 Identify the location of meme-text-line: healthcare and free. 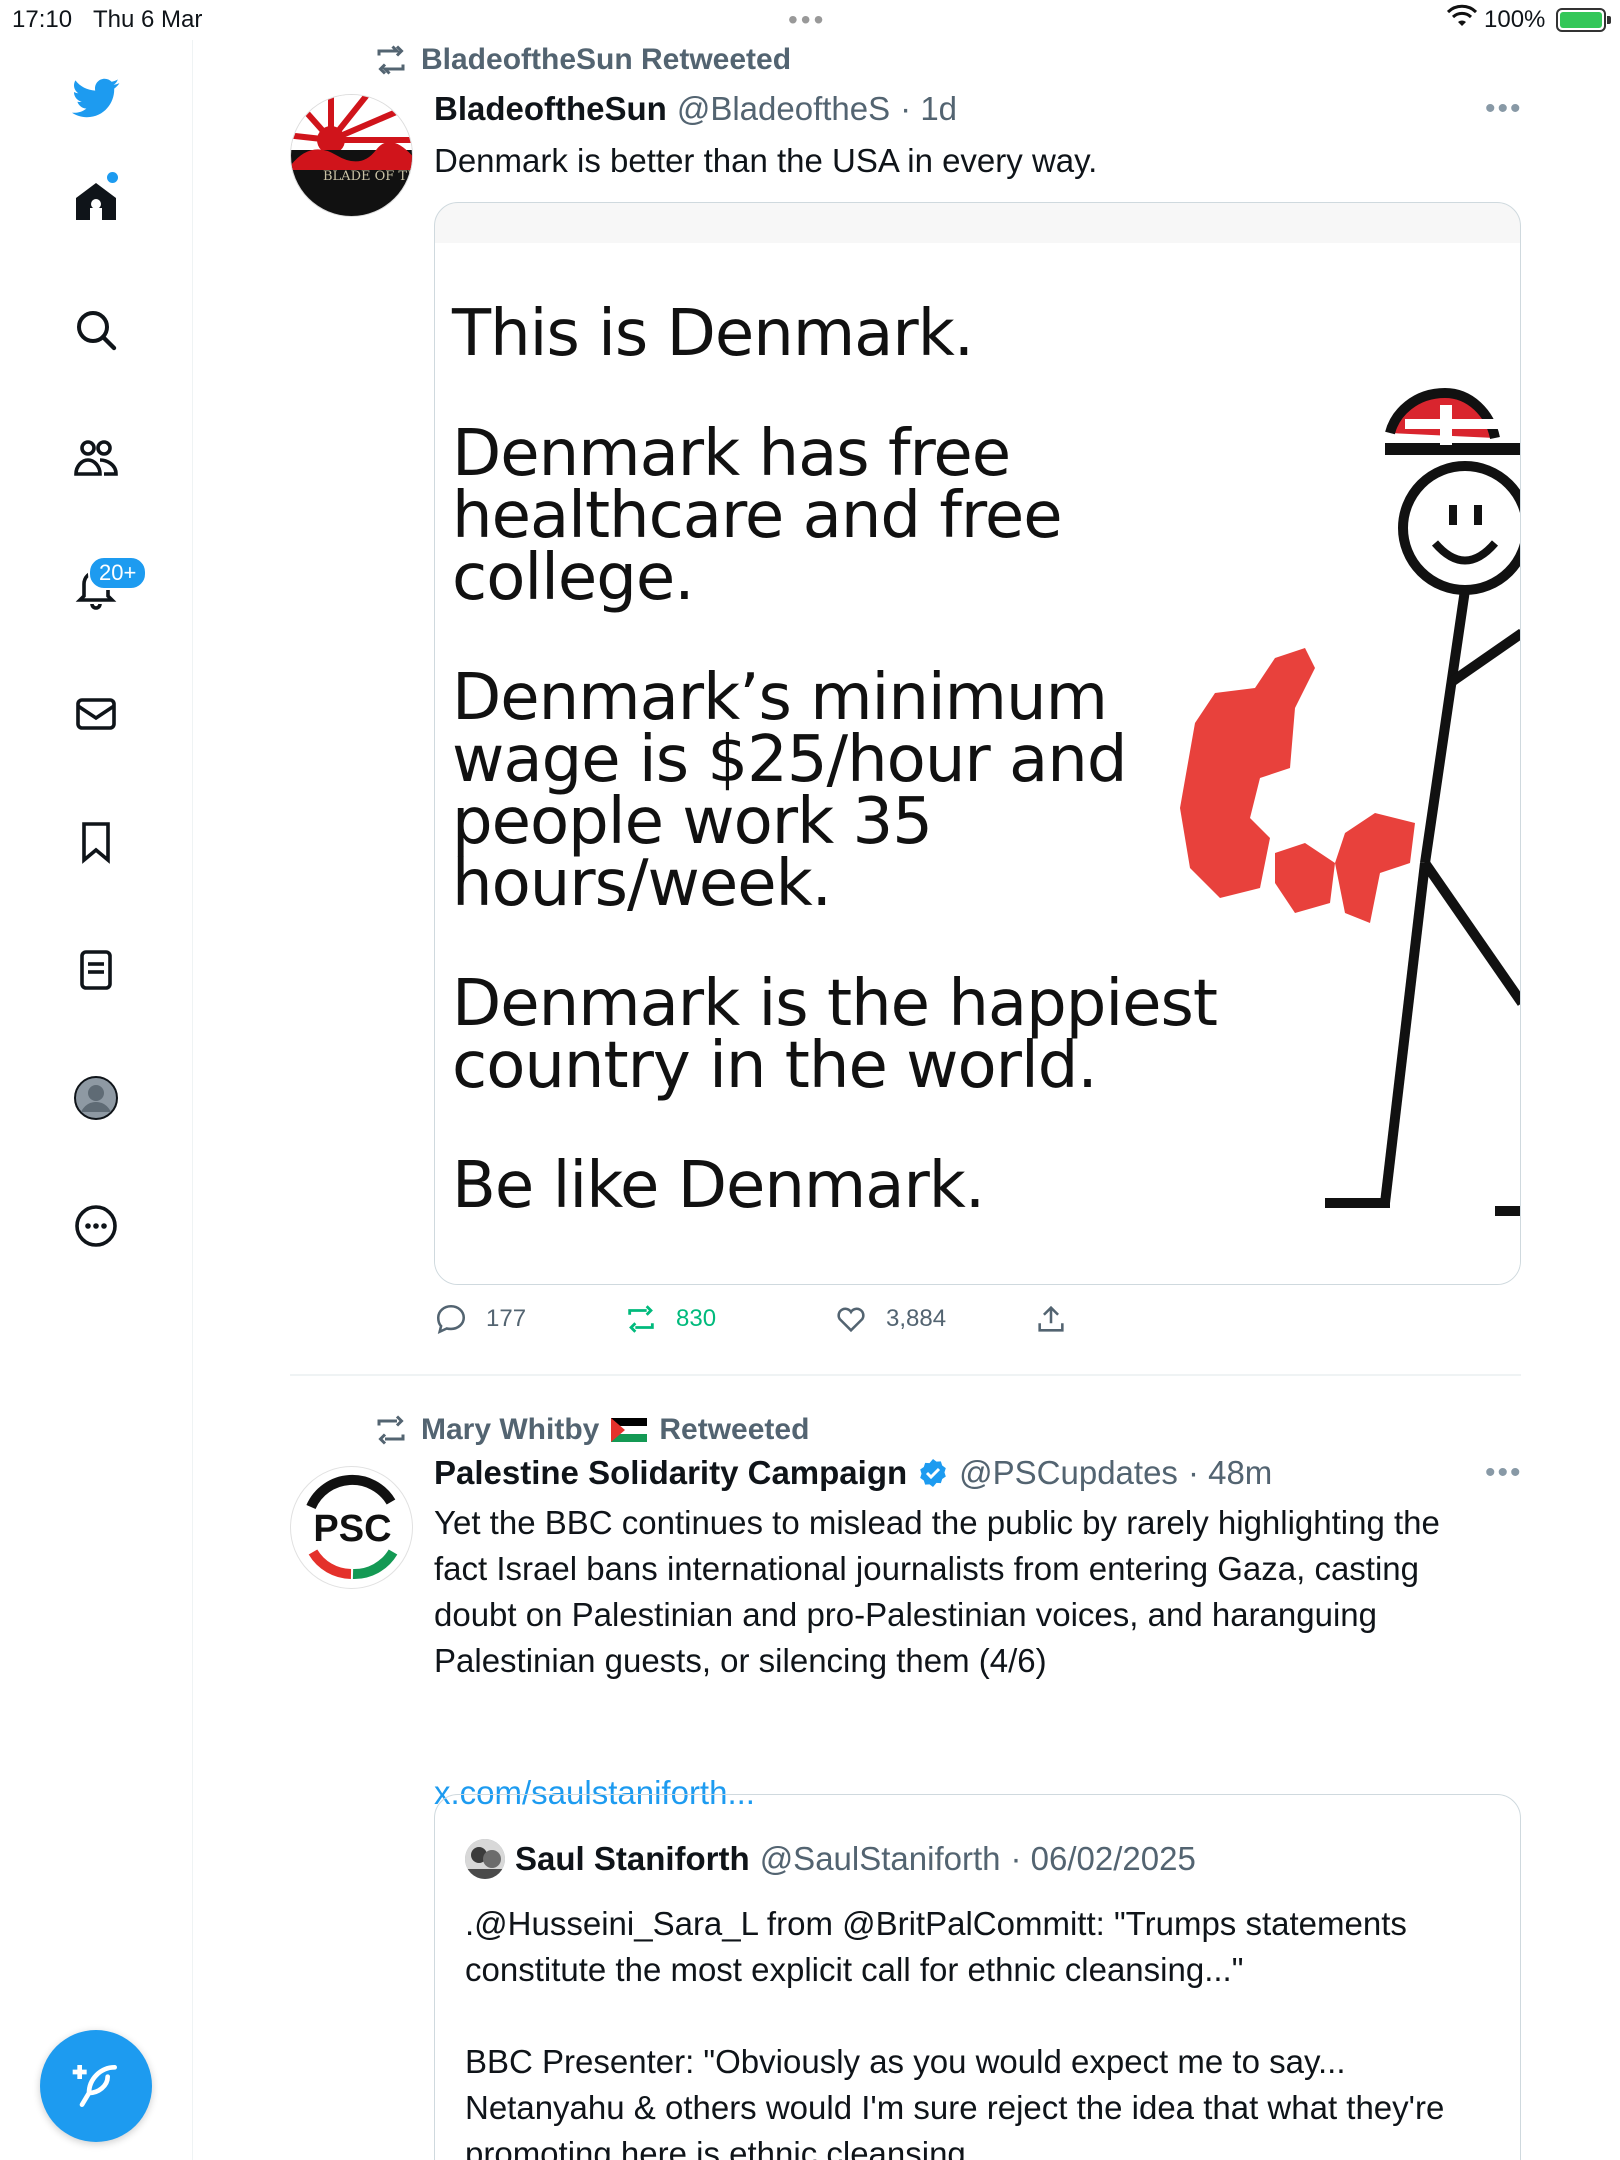
(757, 516).